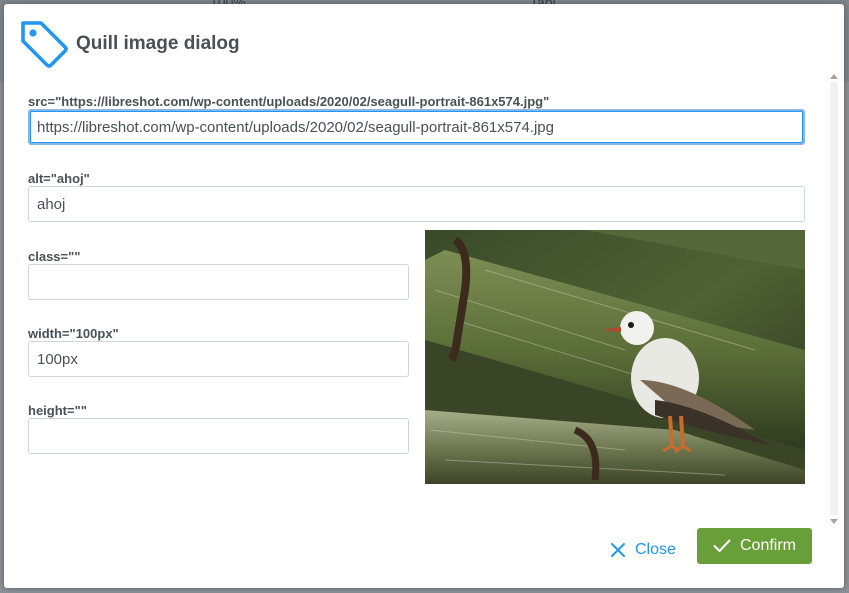 This screenshot has width=849, height=593. Describe the element at coordinates (655, 549) in the screenshot. I see `close-button-label: Close` at that location.